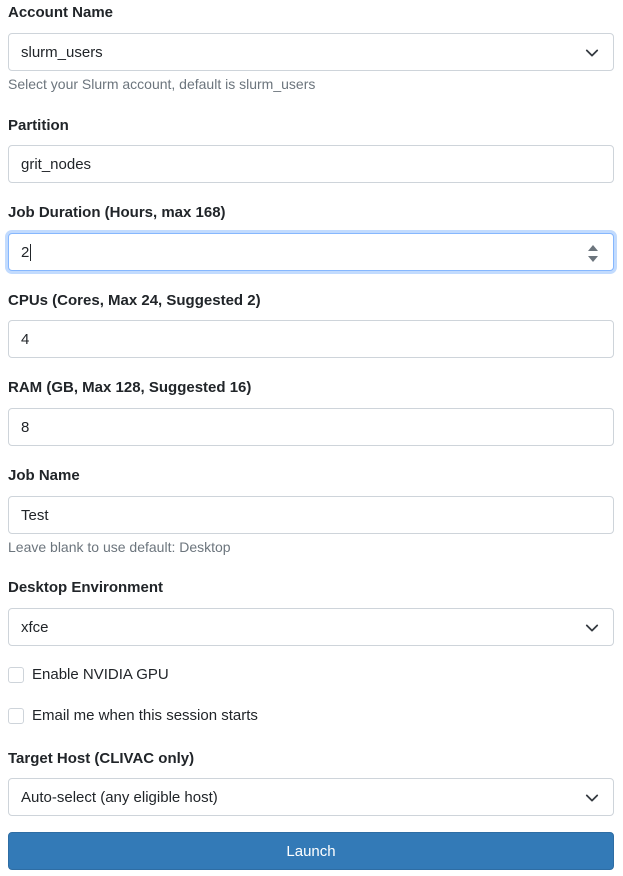 This screenshot has height=876, width=623. What do you see at coordinates (35, 515) in the screenshot?
I see `job-name-value: Test` at bounding box center [35, 515].